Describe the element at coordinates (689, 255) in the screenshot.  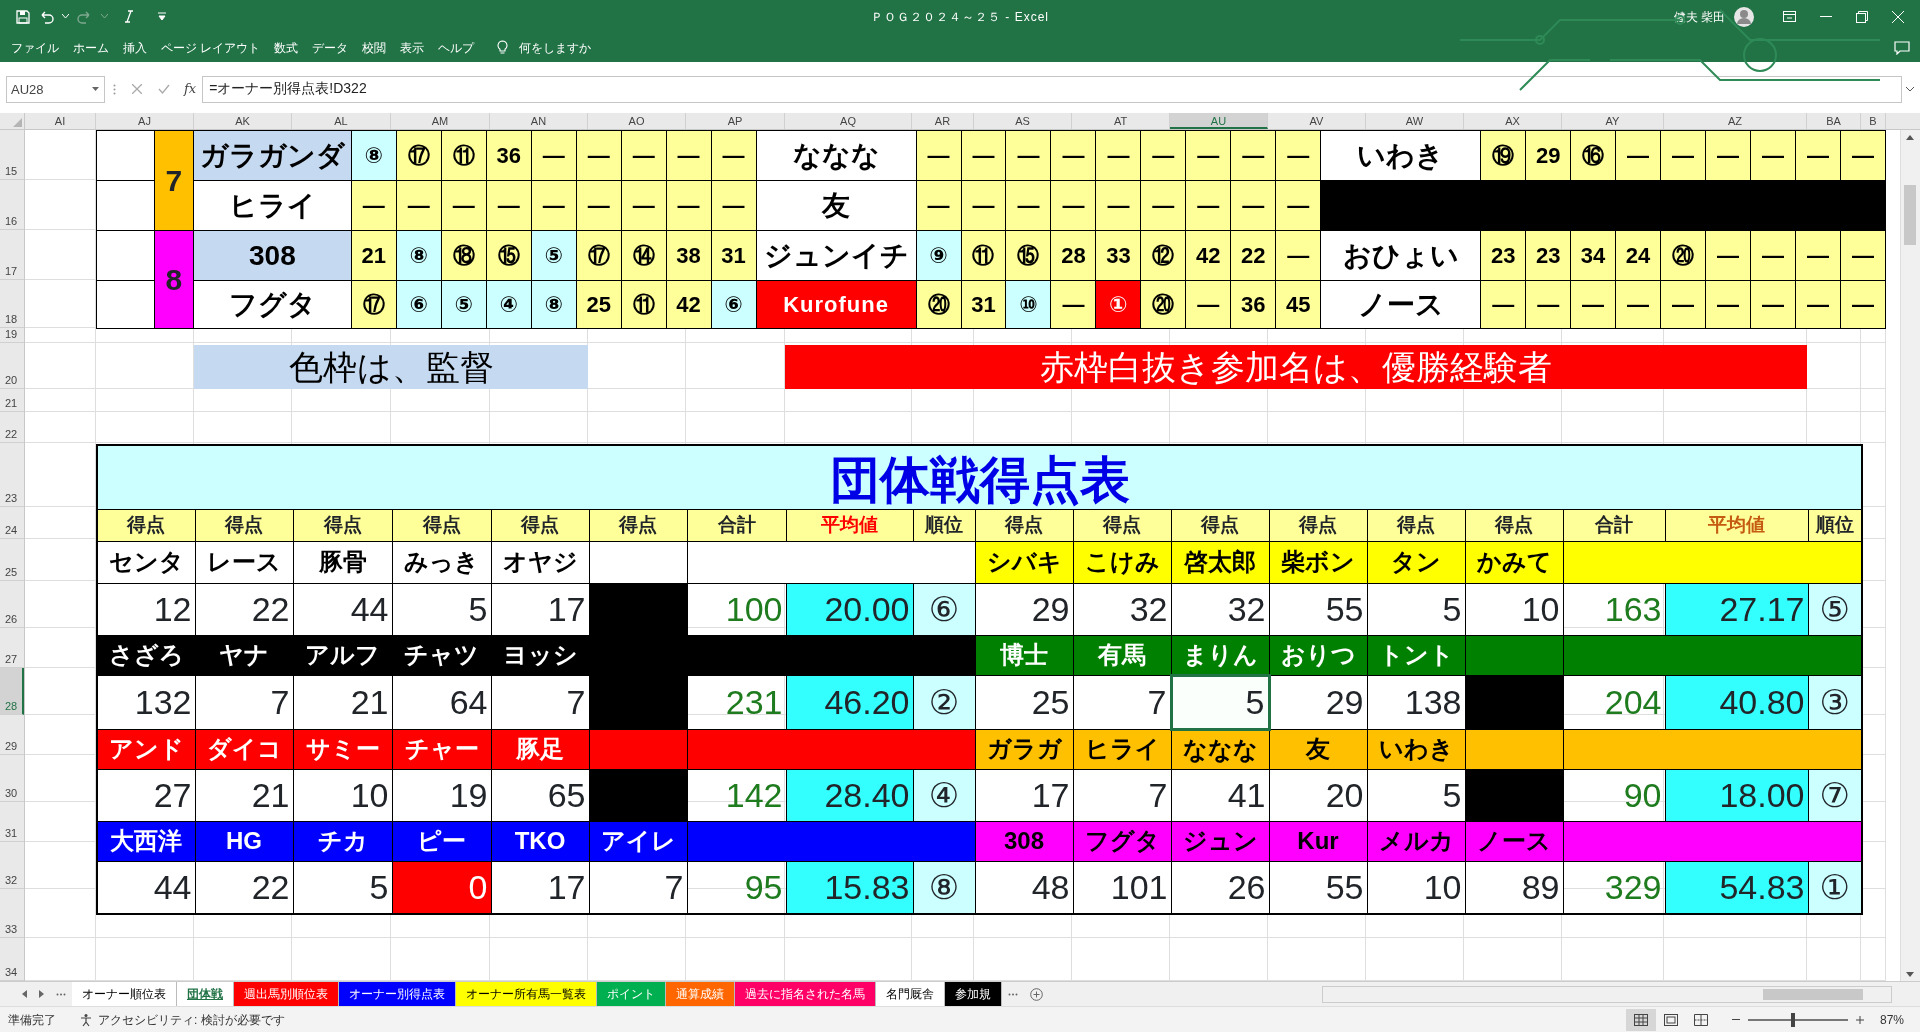
I see `result-cell: 38` at that location.